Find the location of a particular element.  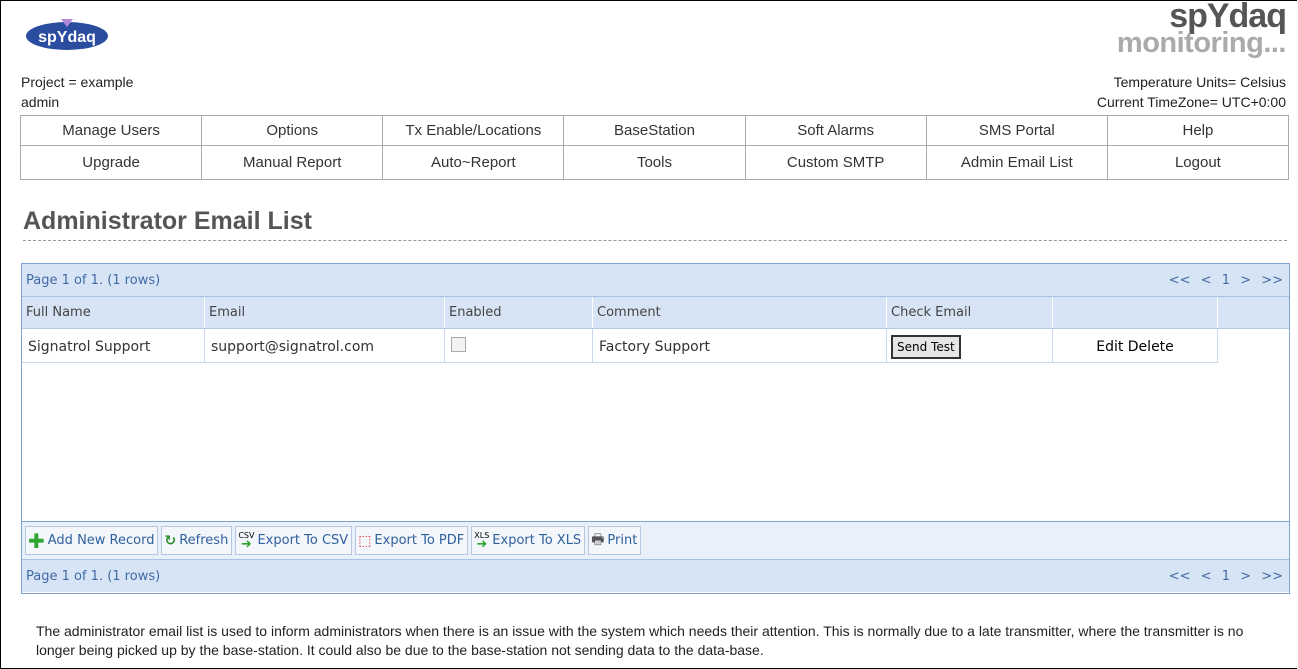

col-check-email: Check Email is located at coordinates (970, 312).